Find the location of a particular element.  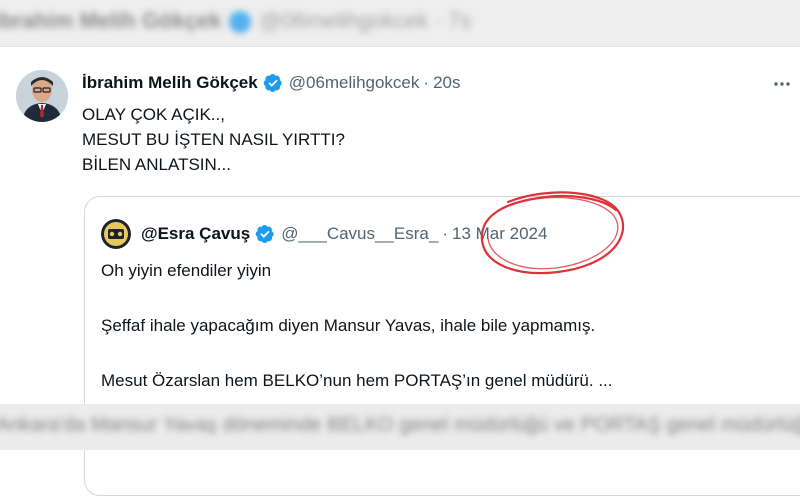

divider is located at coordinates (400, 46).